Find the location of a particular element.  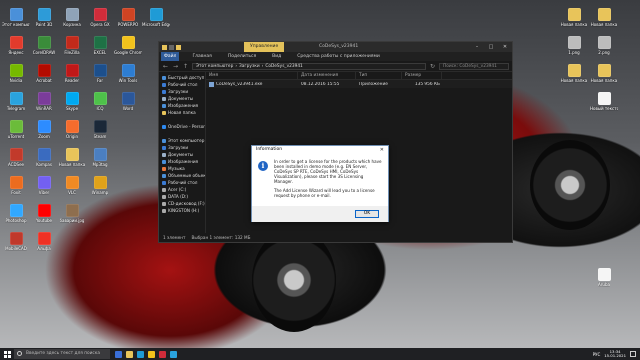

desktop-icon: Microsoft Edge is located at coordinates (156, 21).